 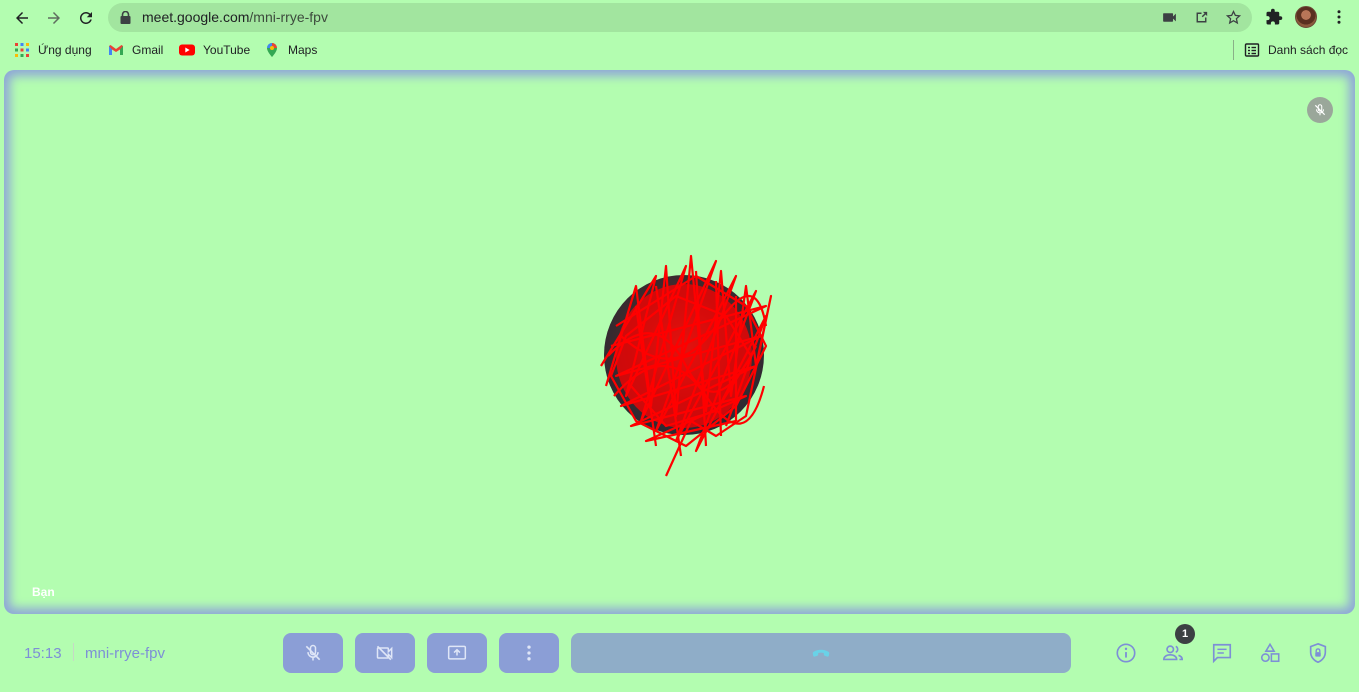 What do you see at coordinates (43, 653) in the screenshot?
I see `meeting-clock: 15:13` at bounding box center [43, 653].